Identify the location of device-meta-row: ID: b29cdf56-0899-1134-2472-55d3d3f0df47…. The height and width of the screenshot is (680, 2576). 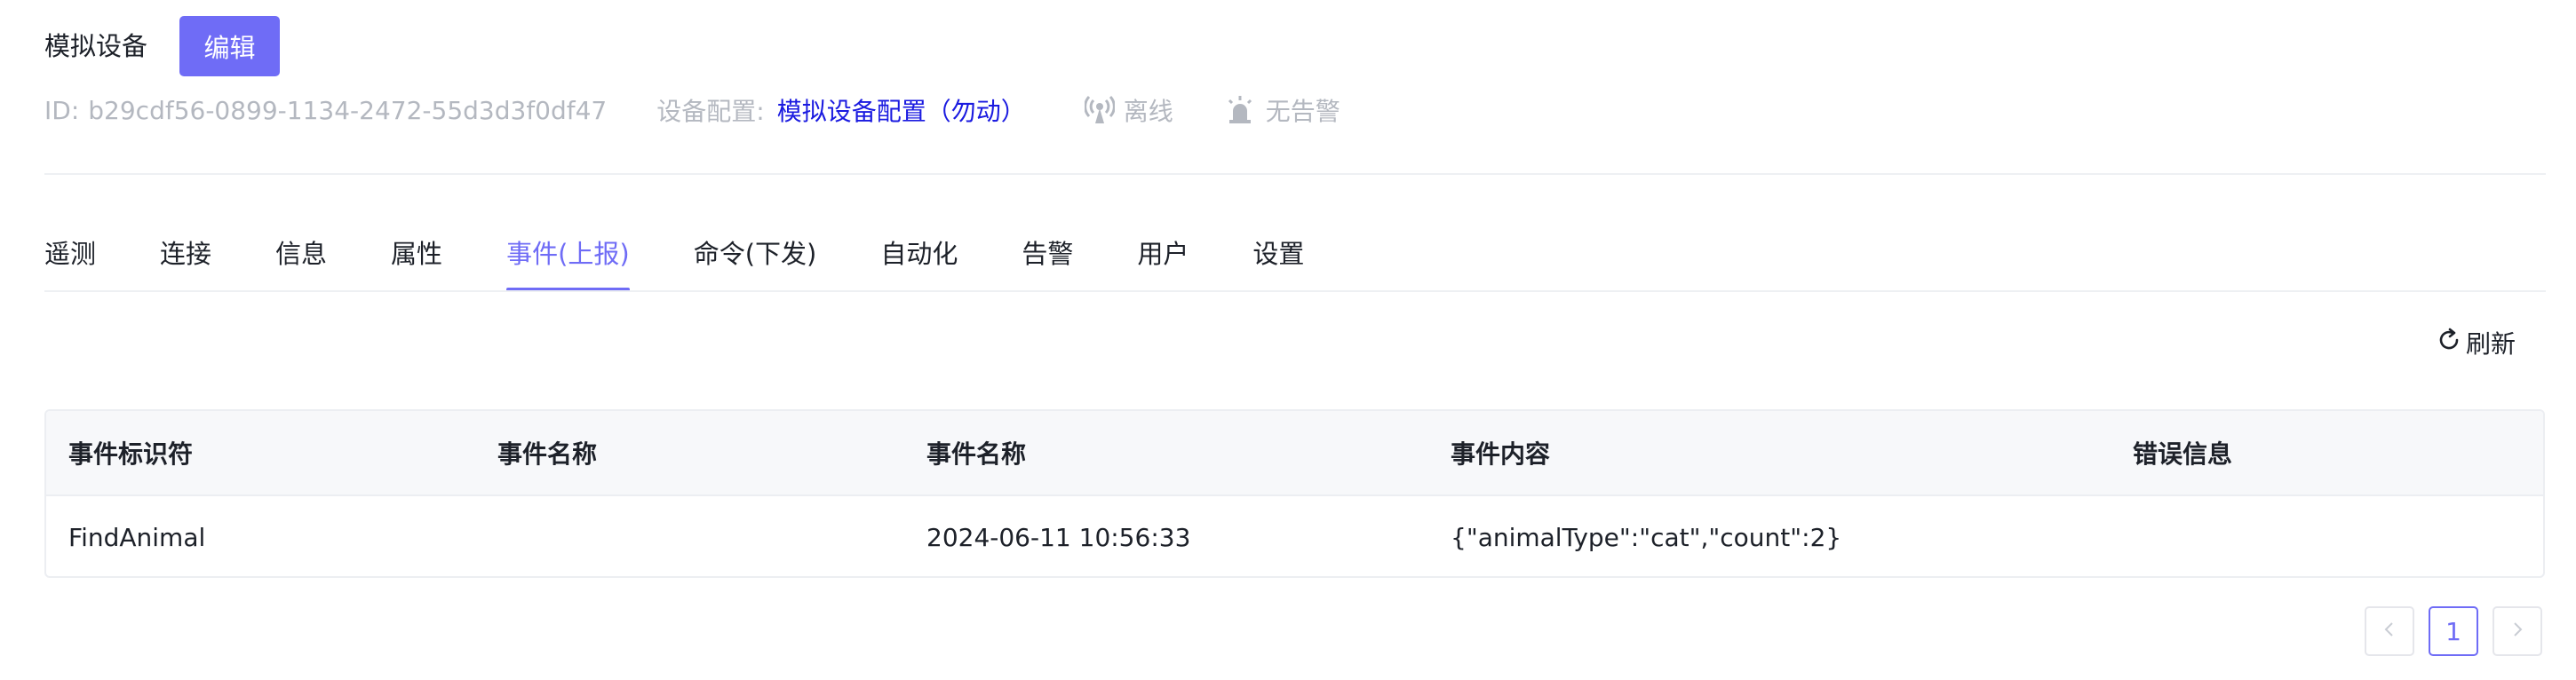
(692, 110).